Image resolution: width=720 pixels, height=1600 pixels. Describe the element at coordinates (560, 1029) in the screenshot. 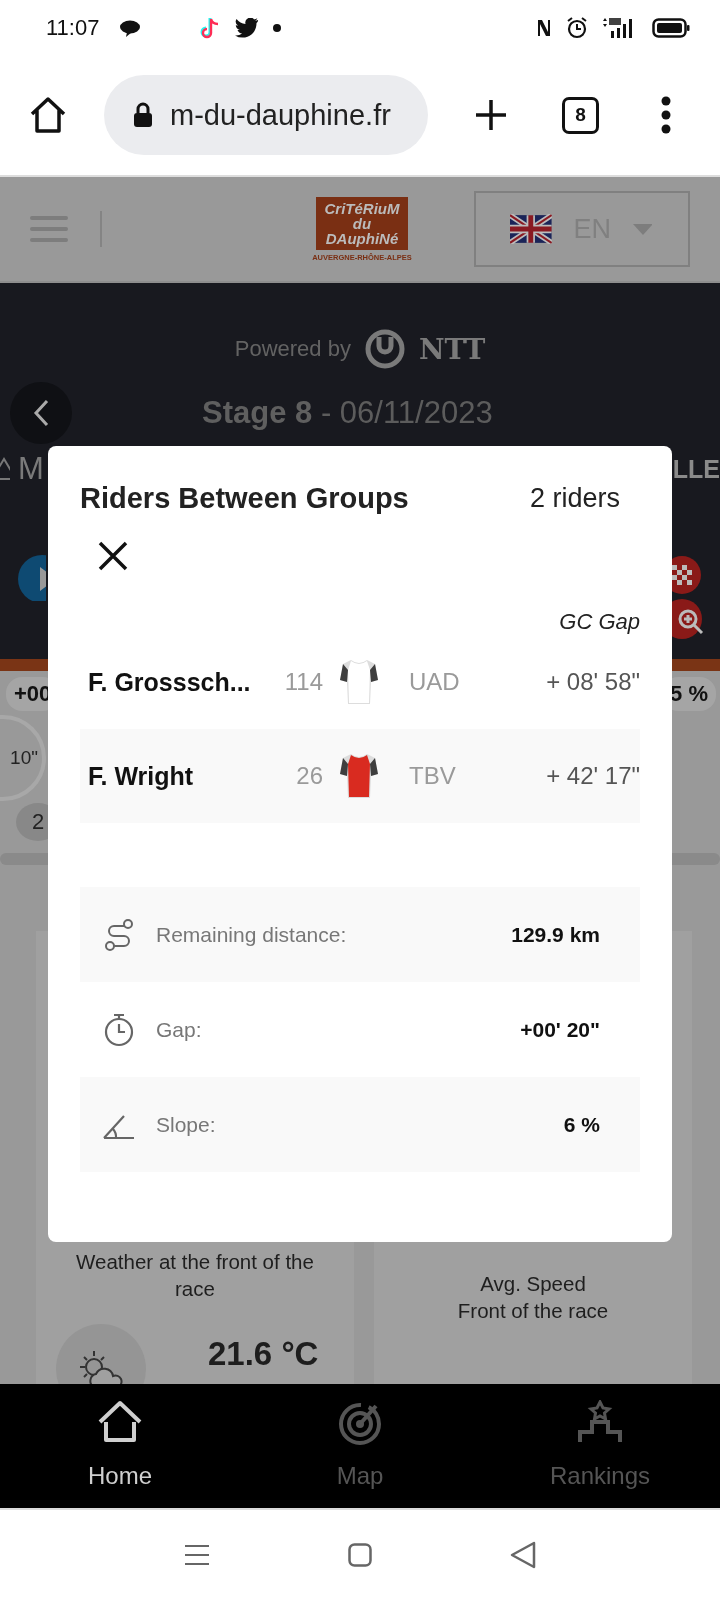

I see `stat-value: +00' 20"` at that location.